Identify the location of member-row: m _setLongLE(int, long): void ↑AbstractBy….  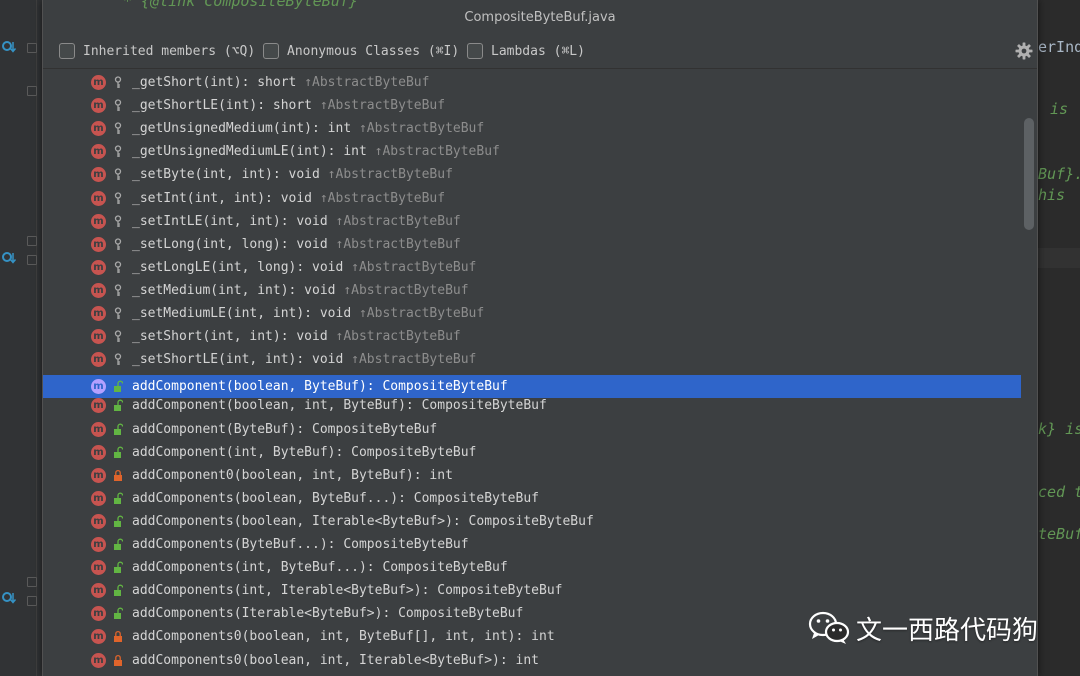
(532, 267).